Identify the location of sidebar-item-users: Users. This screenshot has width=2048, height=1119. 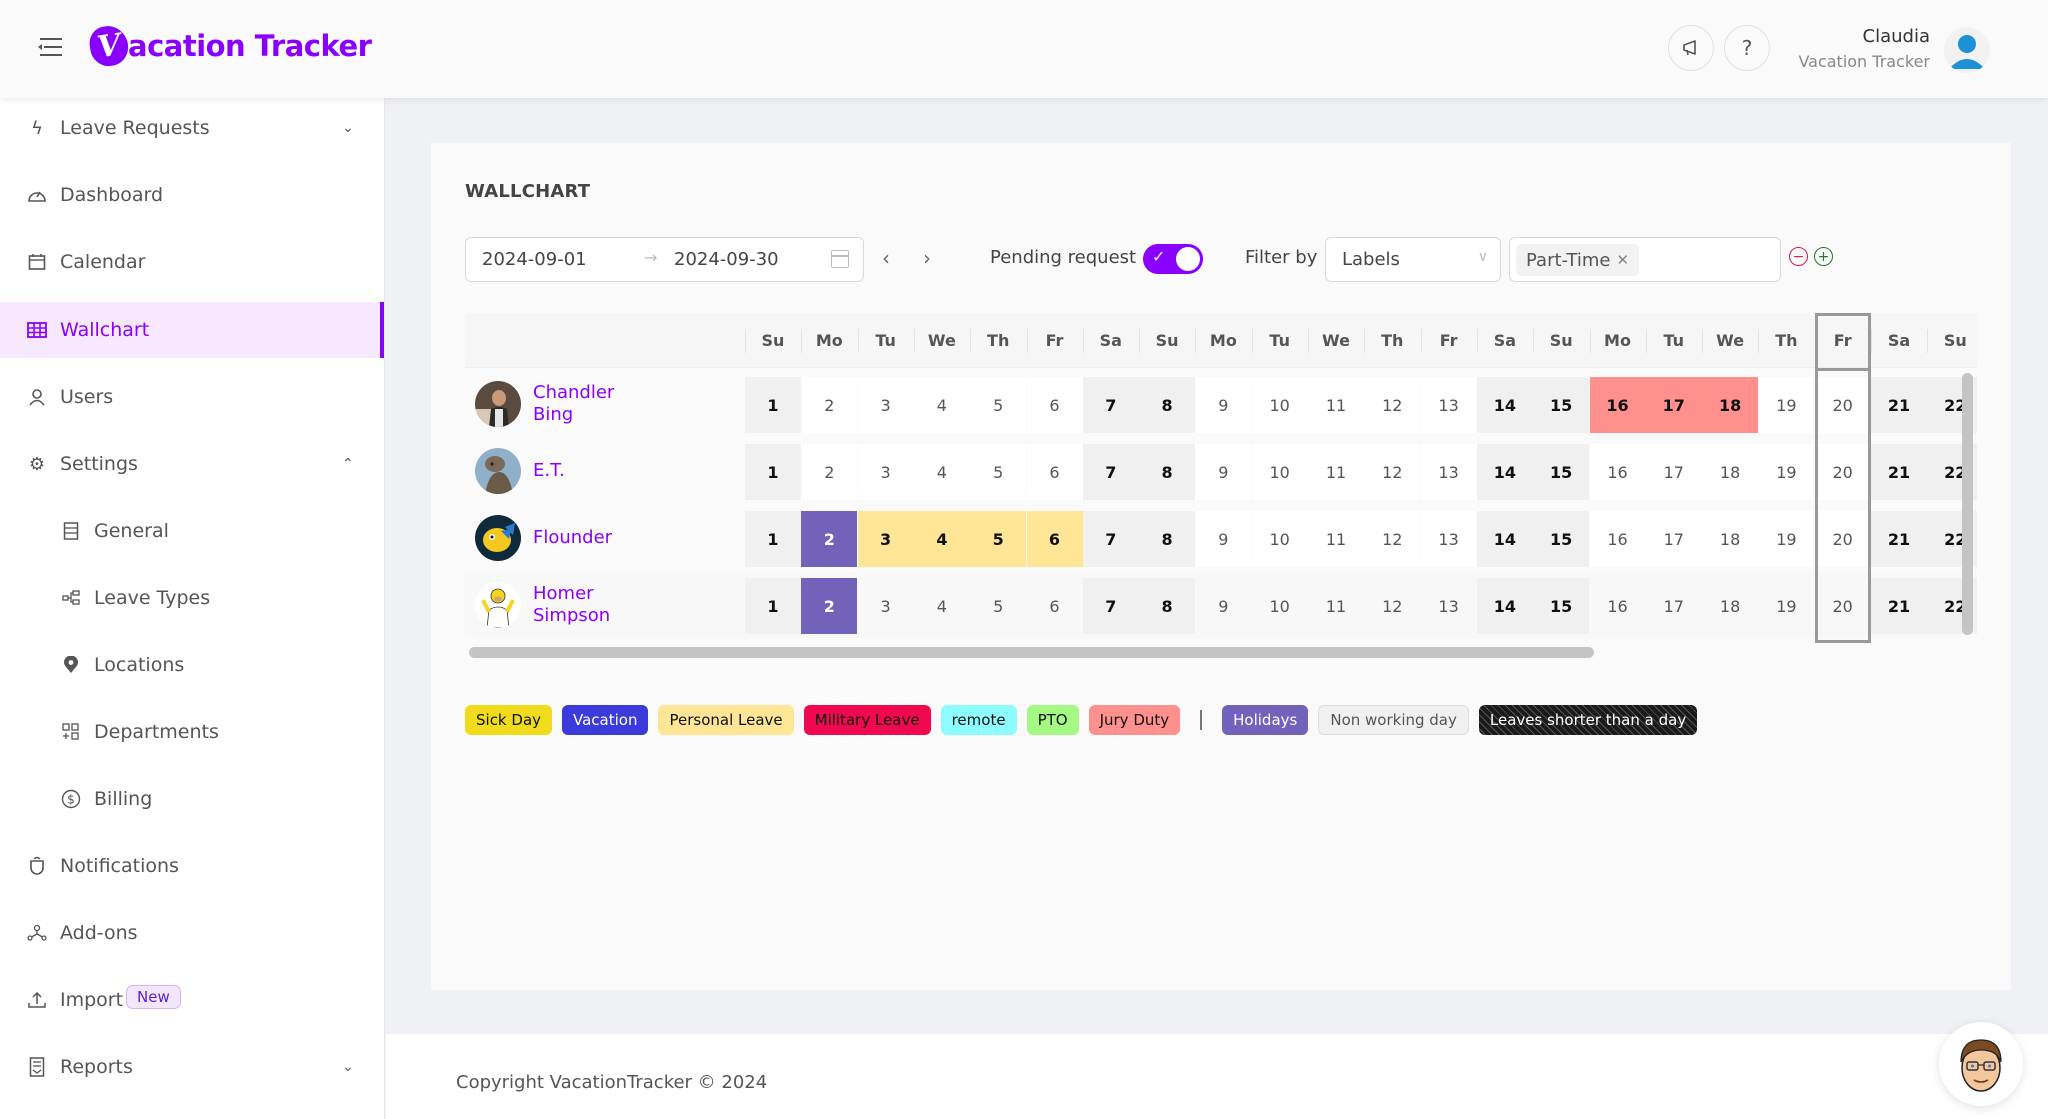
(192, 397).